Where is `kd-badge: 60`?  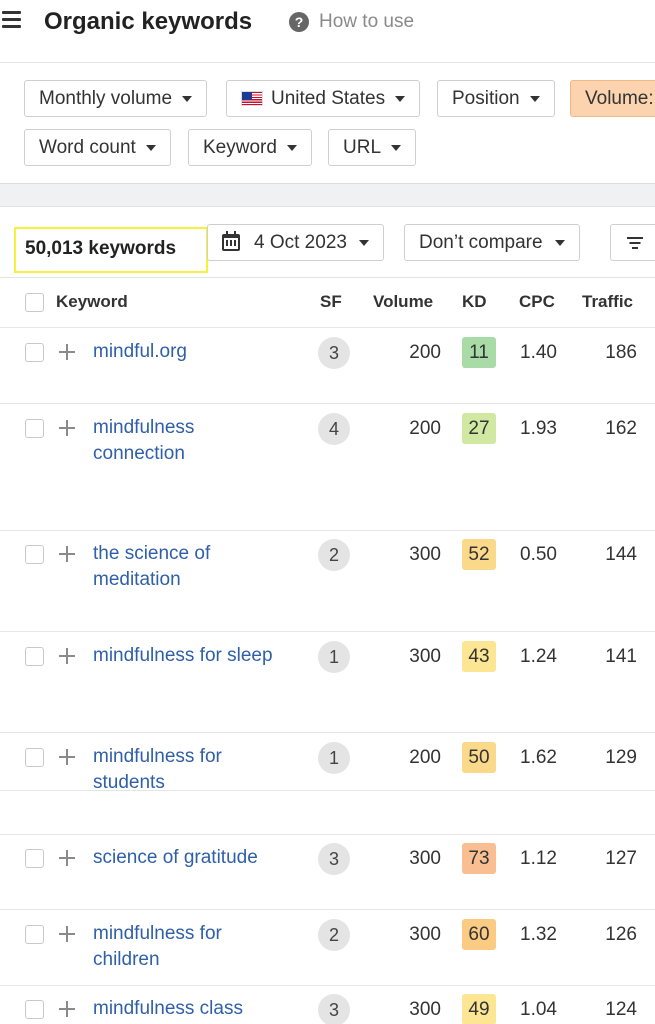 kd-badge: 60 is located at coordinates (479, 934).